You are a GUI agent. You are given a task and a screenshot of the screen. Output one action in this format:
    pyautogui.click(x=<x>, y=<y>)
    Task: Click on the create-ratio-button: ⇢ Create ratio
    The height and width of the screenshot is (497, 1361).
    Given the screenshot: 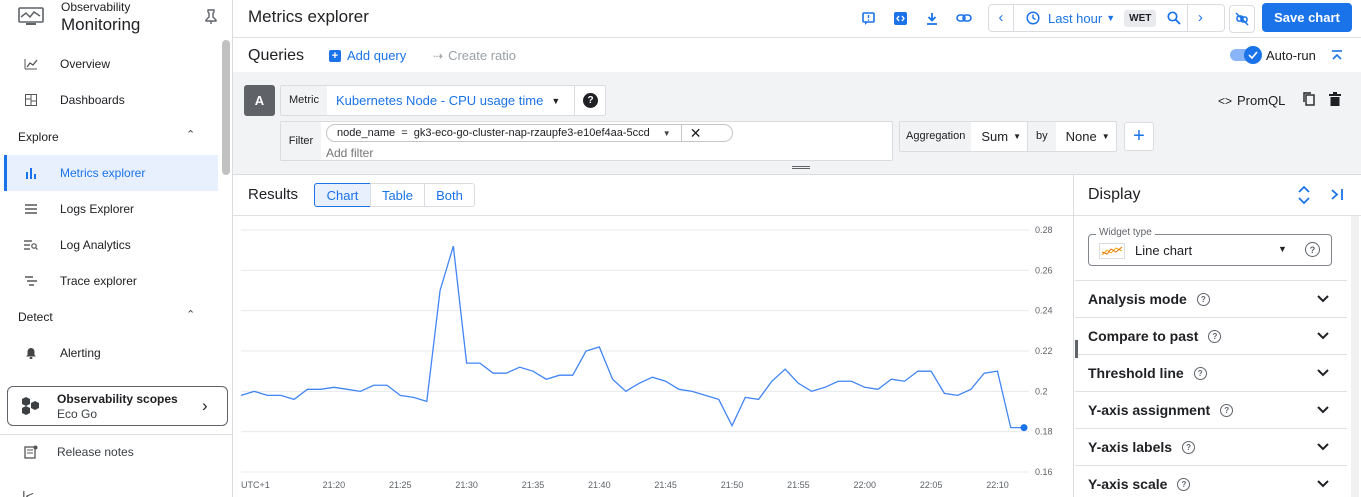 What is the action you would take?
    pyautogui.click(x=474, y=55)
    